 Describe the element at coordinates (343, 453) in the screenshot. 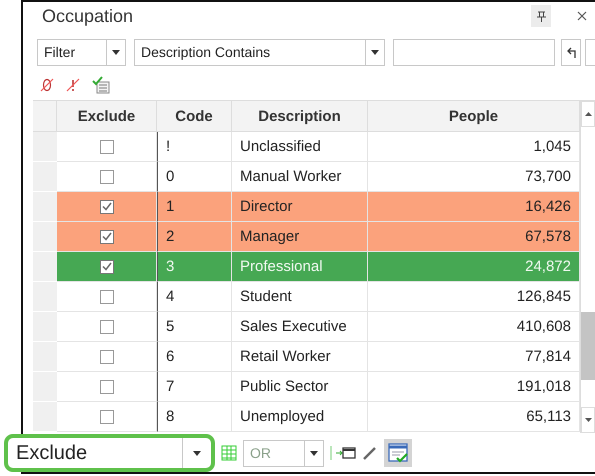

I see `insert-icon` at that location.